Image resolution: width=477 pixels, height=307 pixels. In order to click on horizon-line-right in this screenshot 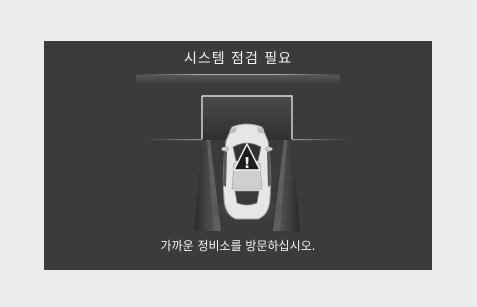, I will do `click(321, 140)`.